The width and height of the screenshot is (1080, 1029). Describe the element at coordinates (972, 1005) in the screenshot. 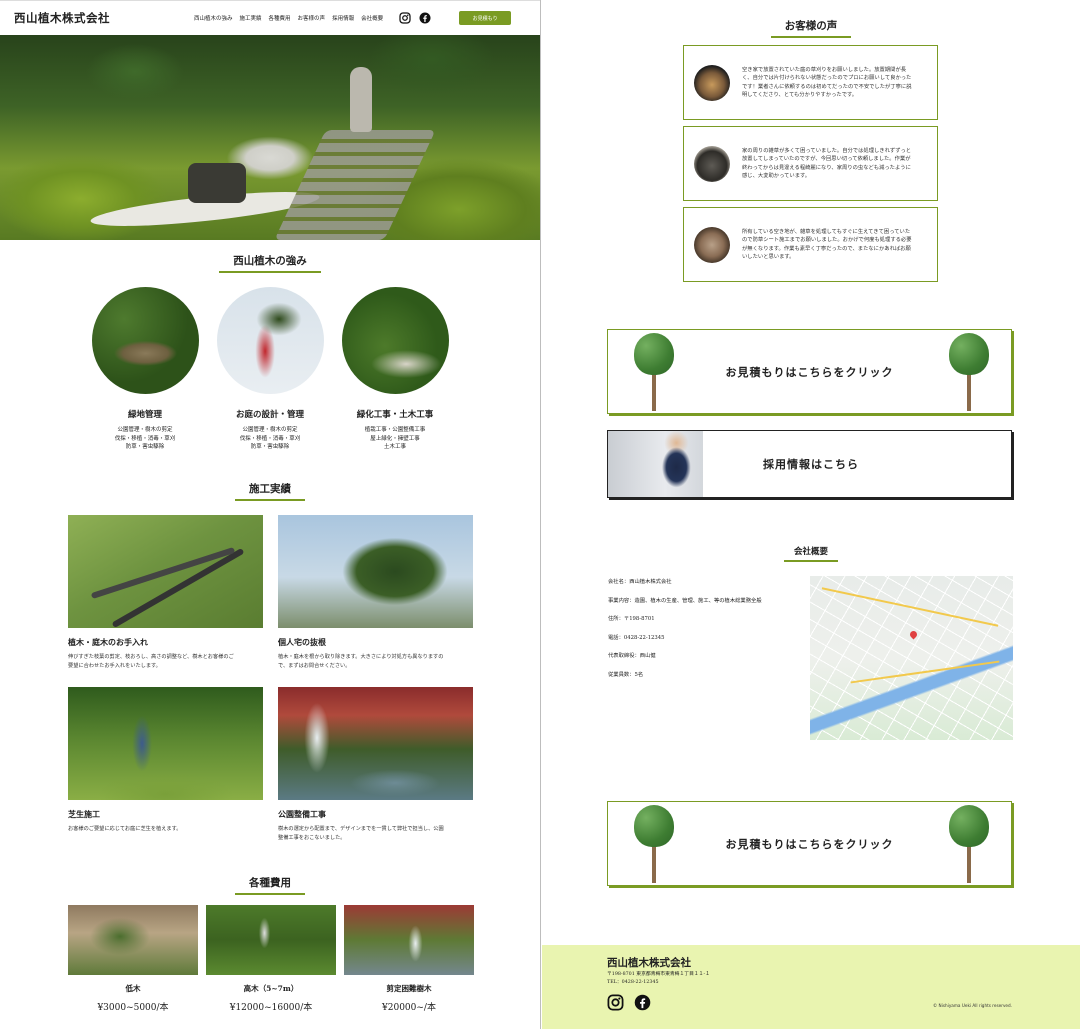

I see `copyright-text: © Nishiyama Ueki All rights reserved.` at that location.